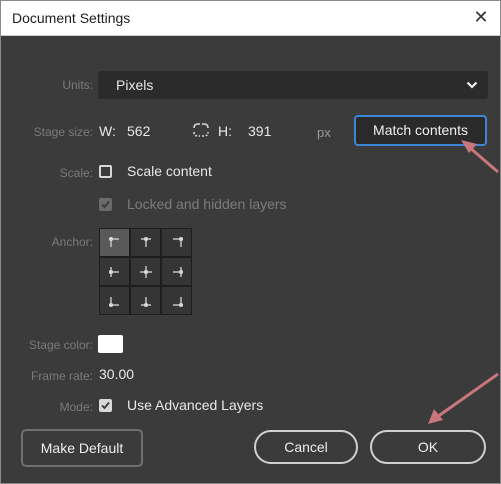 The image size is (501, 484). Describe the element at coordinates (71, 18) in the screenshot. I see `dialog-title: Document Settings` at that location.